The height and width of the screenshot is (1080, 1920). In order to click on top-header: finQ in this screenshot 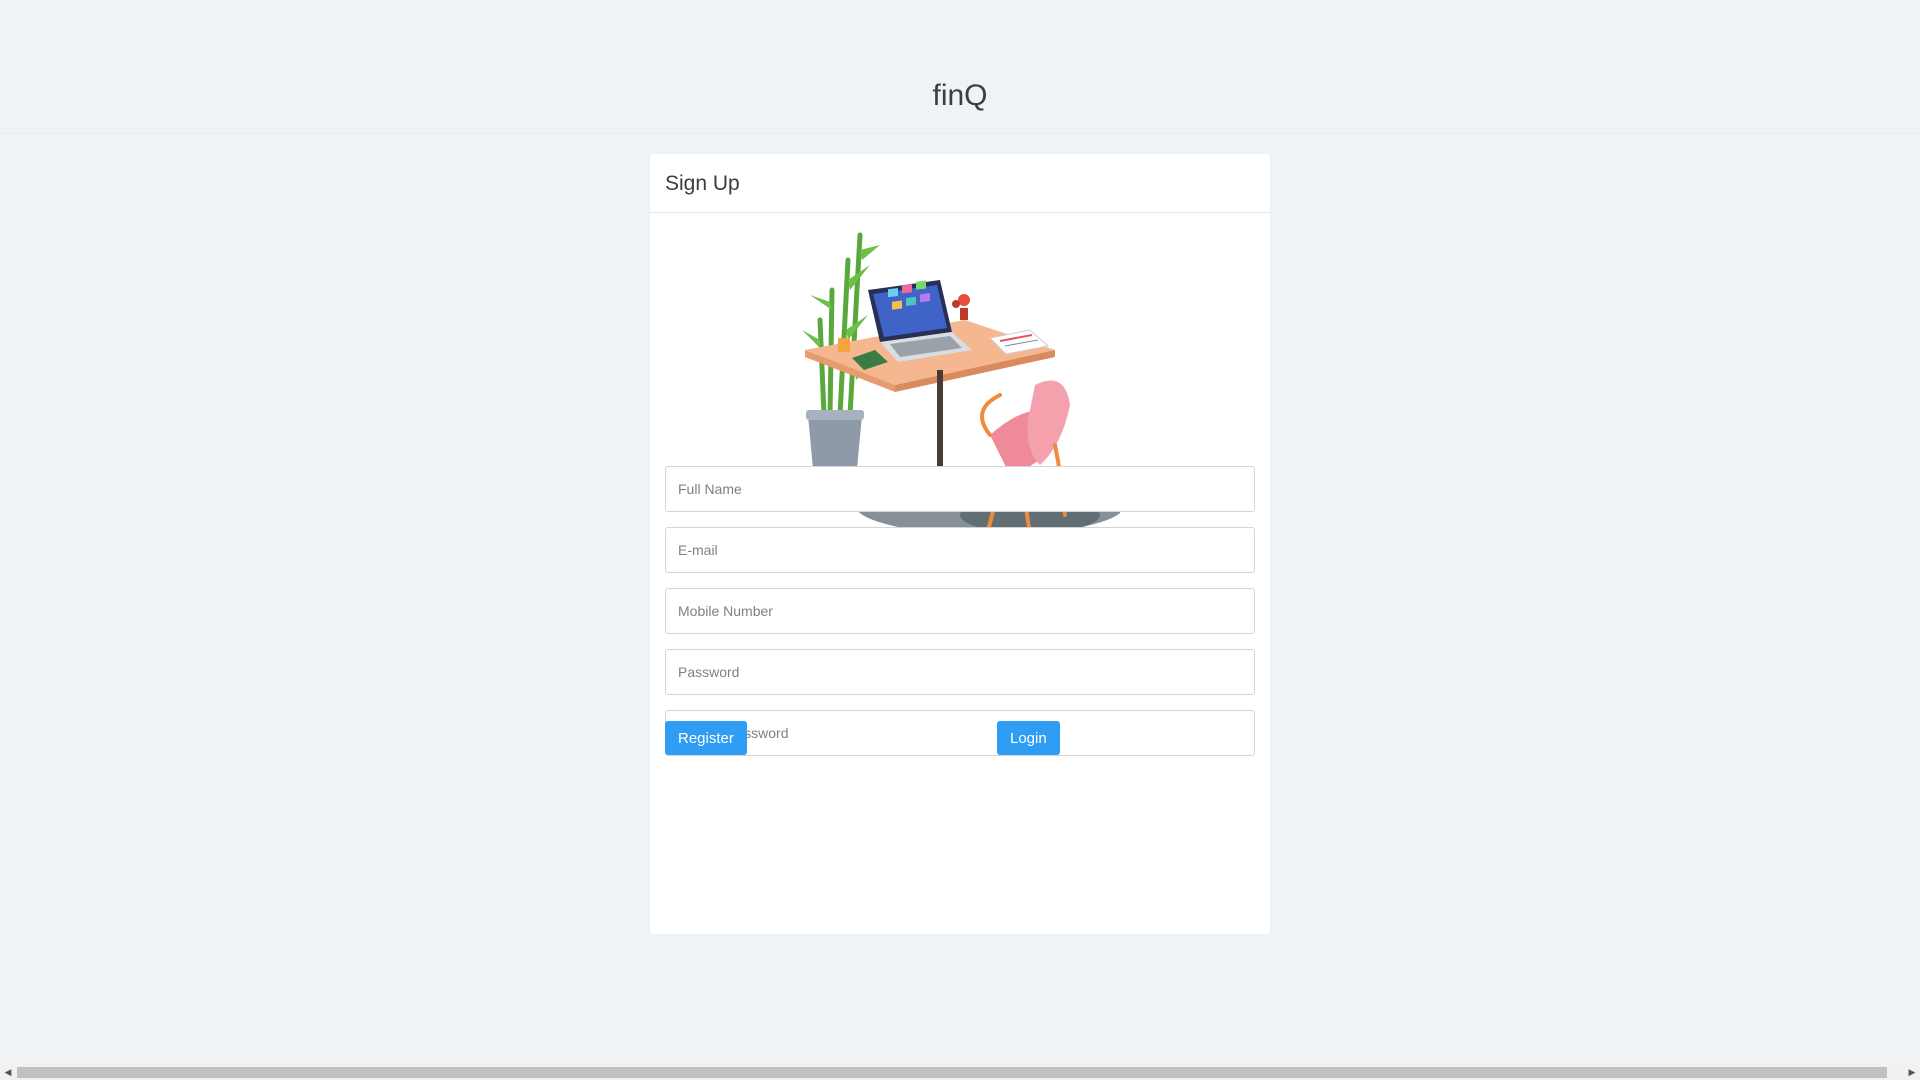, I will do `click(960, 67)`.